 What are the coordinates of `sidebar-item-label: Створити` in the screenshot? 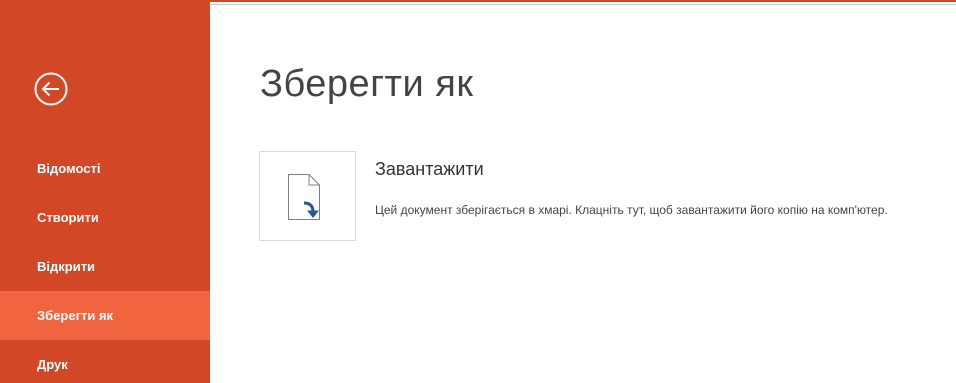 It's located at (68, 217).